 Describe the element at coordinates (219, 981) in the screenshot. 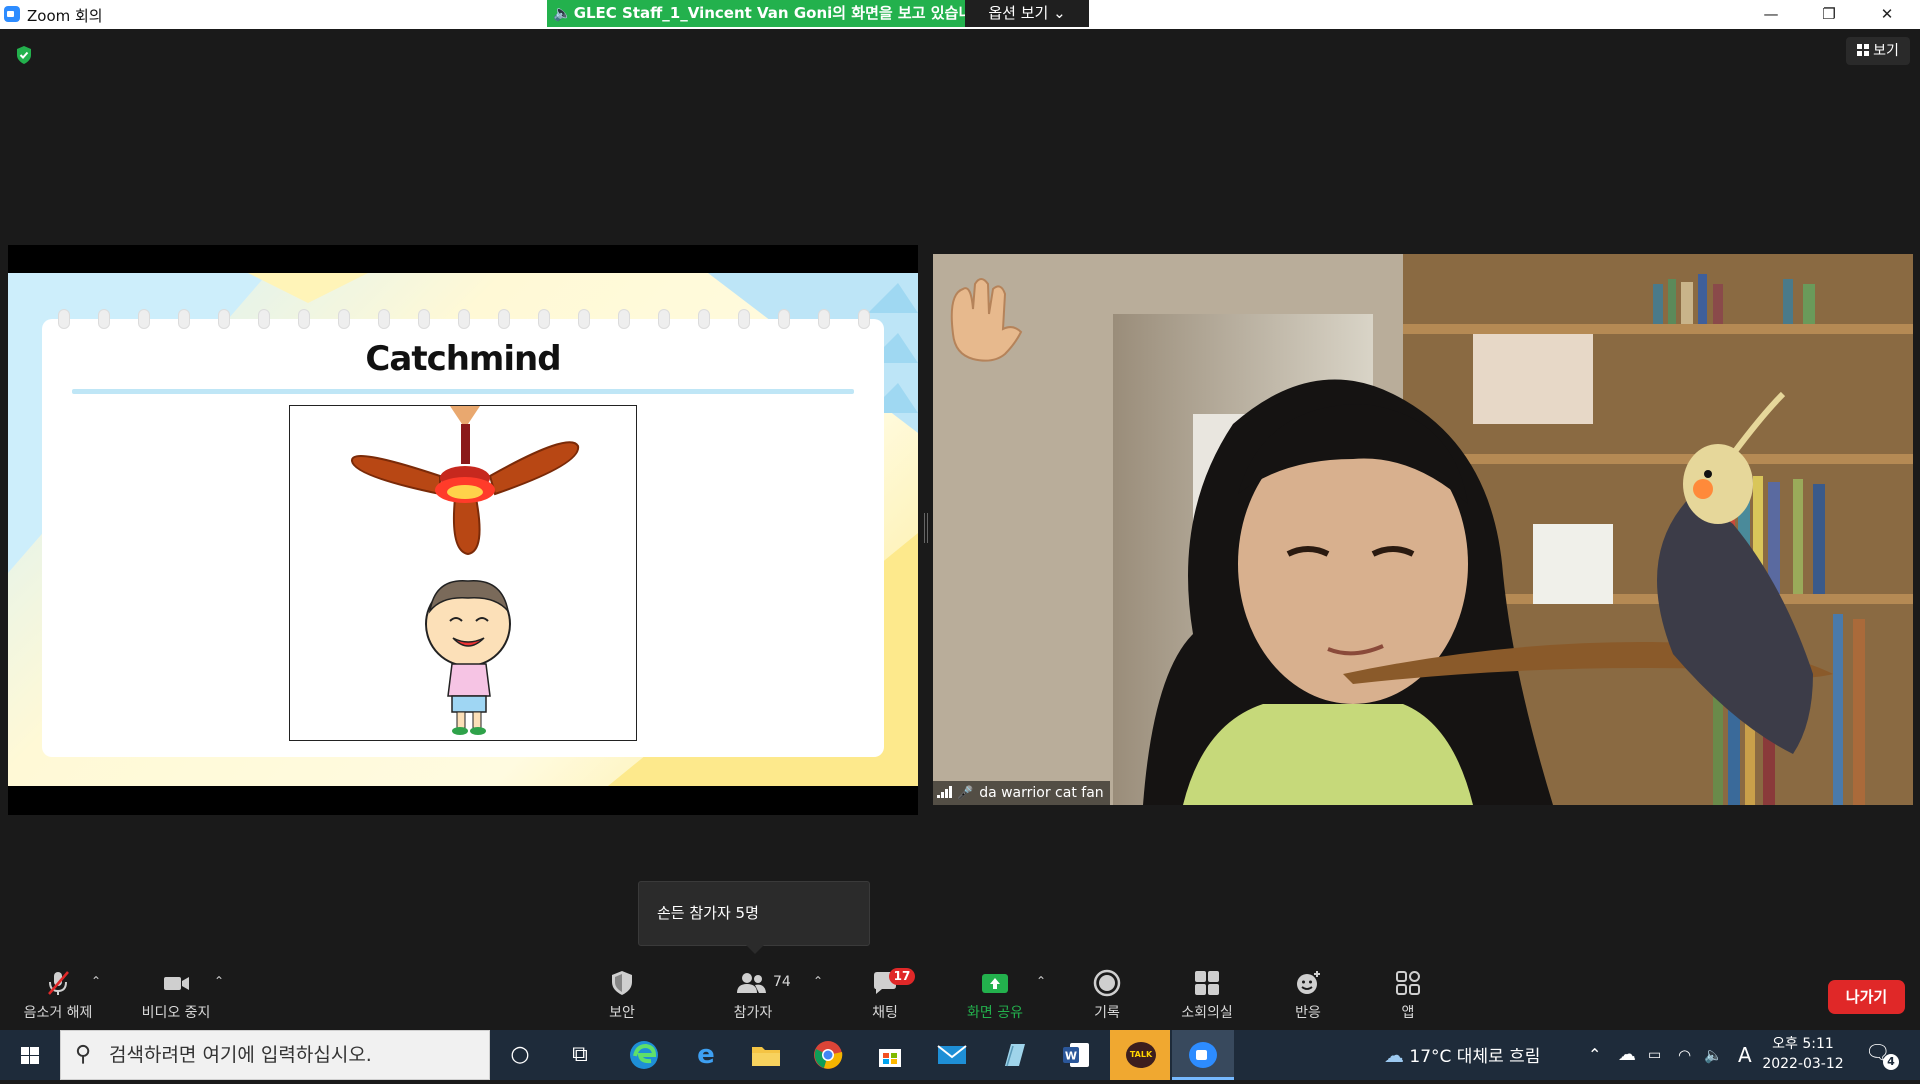

I see `video-options-caret: ⌃` at that location.